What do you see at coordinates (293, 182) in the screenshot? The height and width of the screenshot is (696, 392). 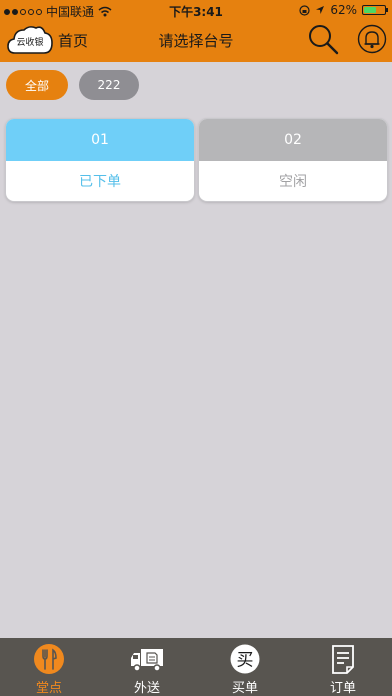 I see `table-status: 空闲` at bounding box center [293, 182].